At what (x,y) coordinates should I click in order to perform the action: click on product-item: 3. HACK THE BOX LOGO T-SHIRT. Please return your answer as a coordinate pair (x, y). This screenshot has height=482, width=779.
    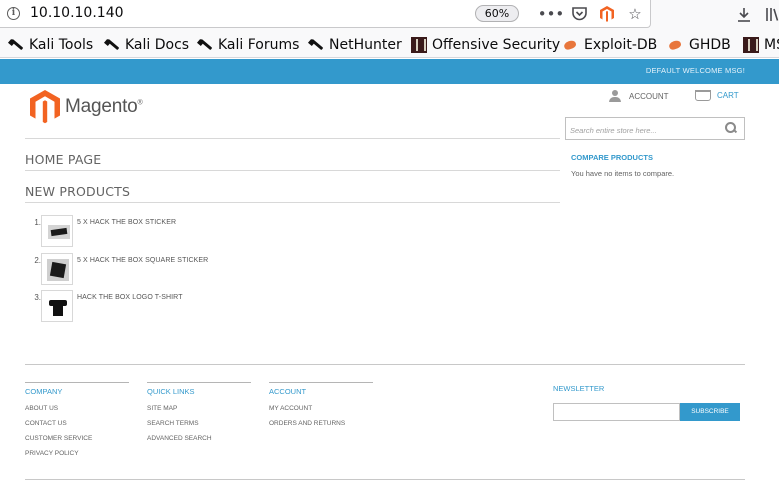
    Looking at the image, I should click on (104, 306).